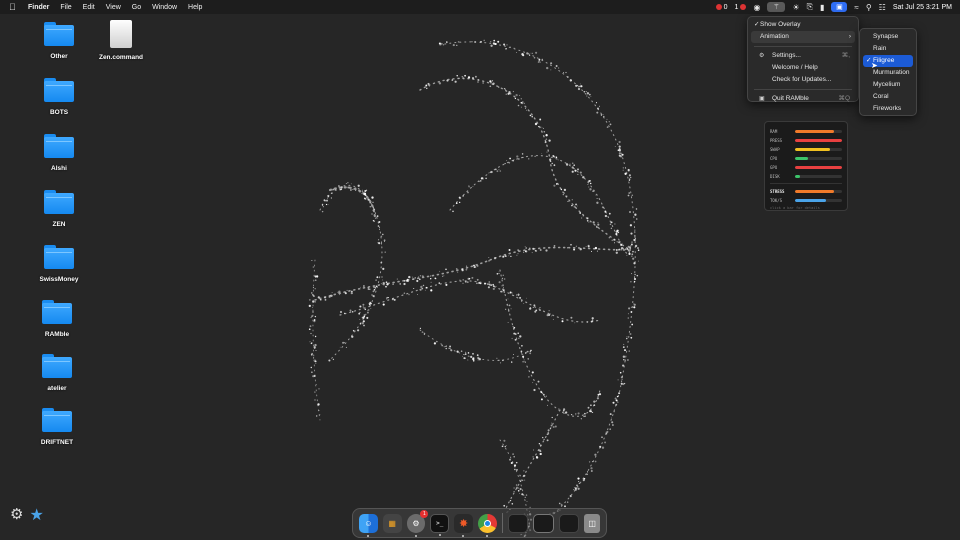  What do you see at coordinates (417, 523) in the screenshot?
I see `system-settings-icon: ⚙ 1` at bounding box center [417, 523].